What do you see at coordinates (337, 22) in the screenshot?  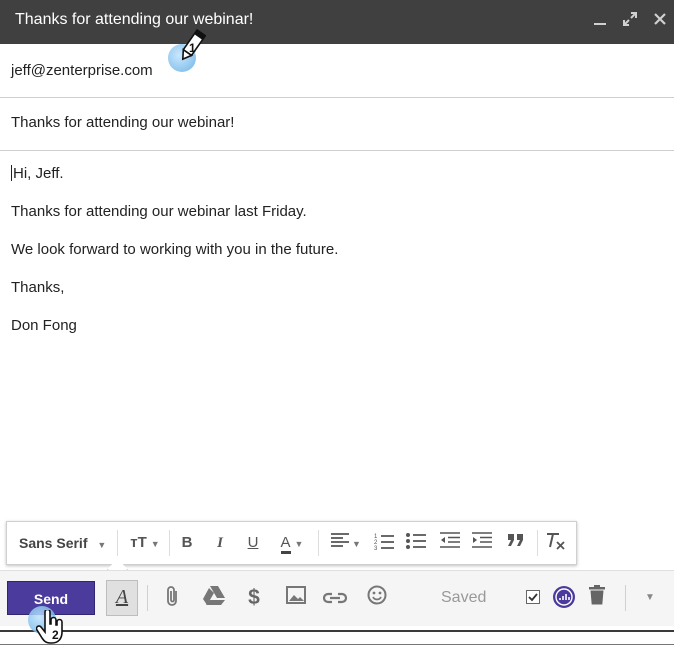 I see `compose-title-bar: Thanks for attending our webinar!` at bounding box center [337, 22].